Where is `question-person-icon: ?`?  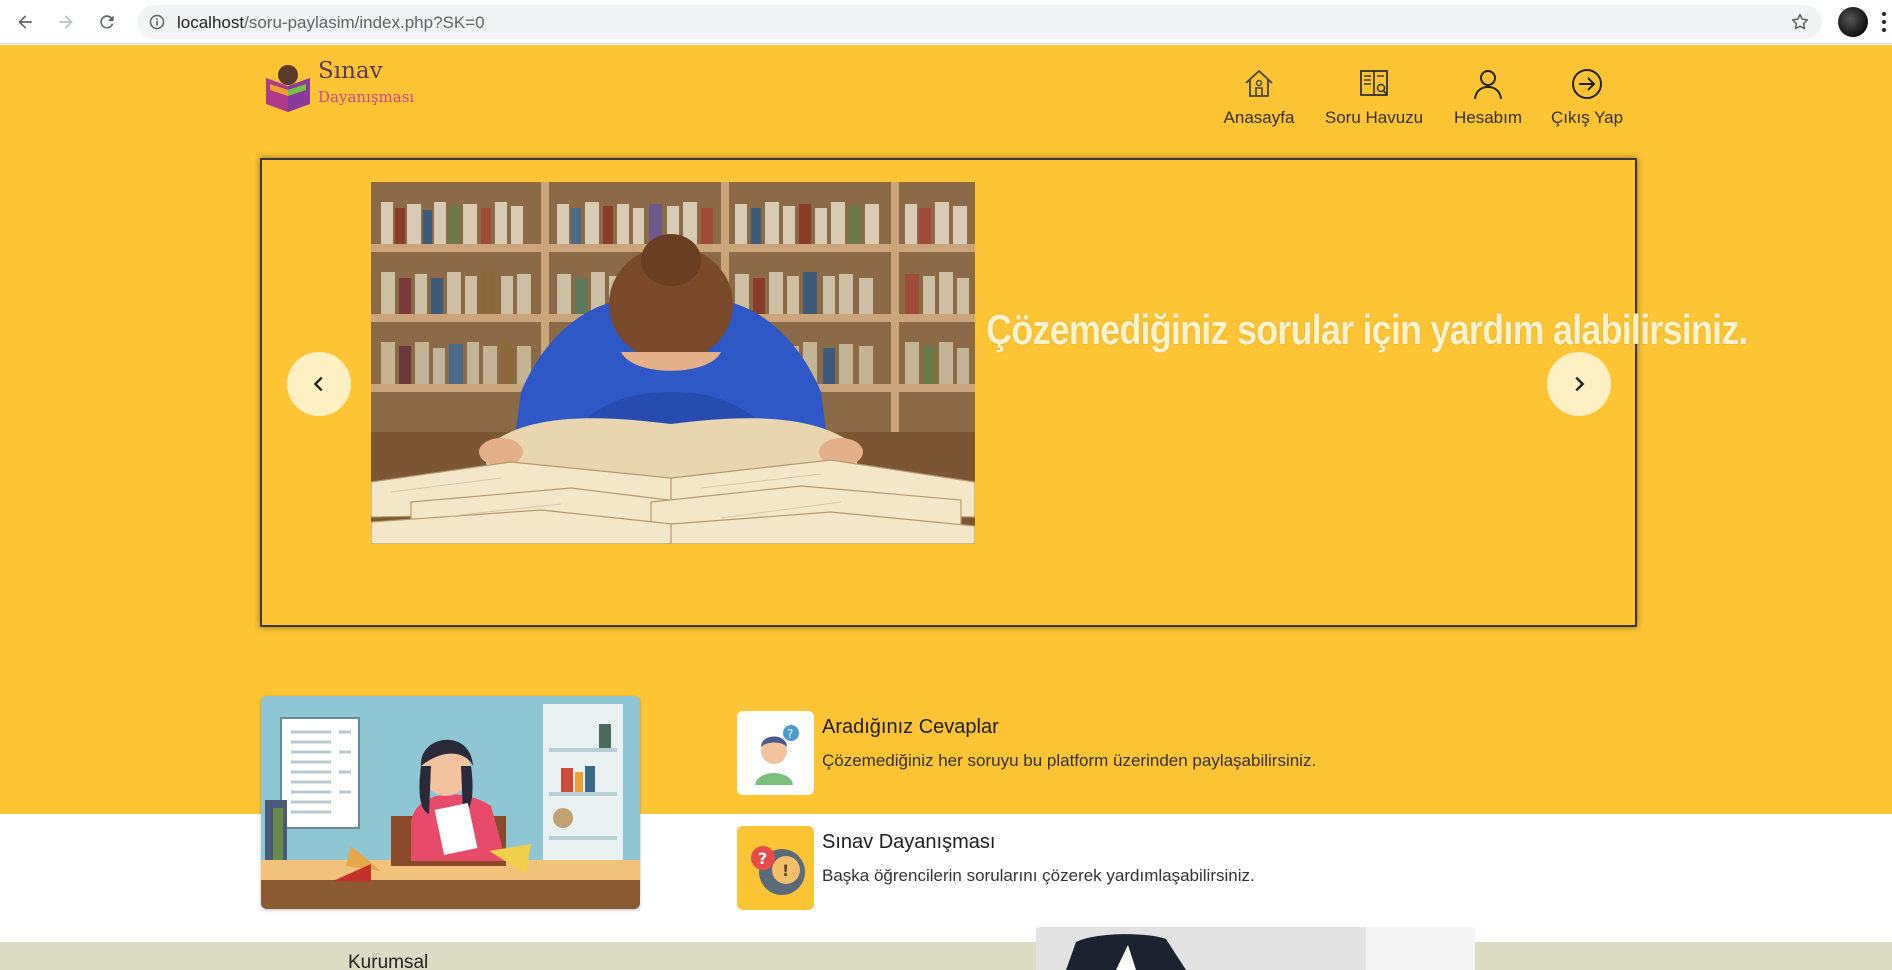 question-person-icon: ? is located at coordinates (775, 753).